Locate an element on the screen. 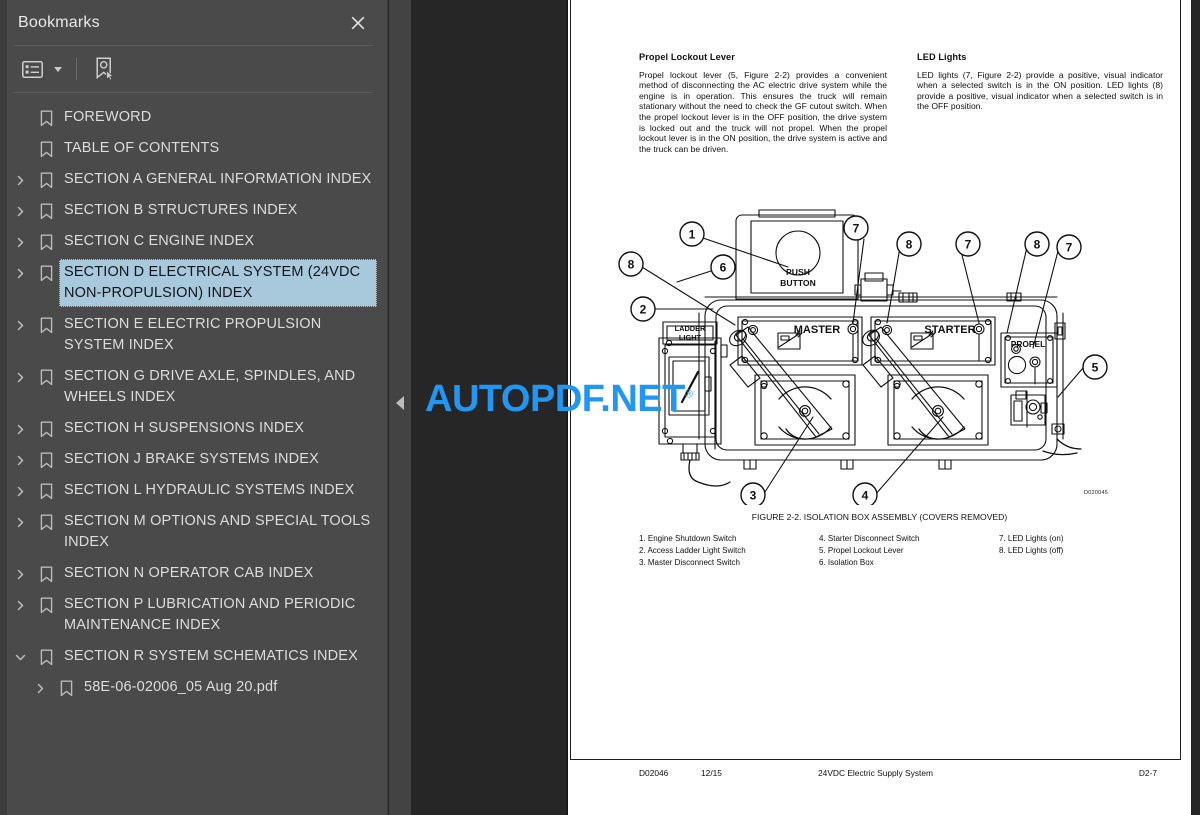 The image size is (1200, 815). new-bookmark-icon is located at coordinates (105, 69).